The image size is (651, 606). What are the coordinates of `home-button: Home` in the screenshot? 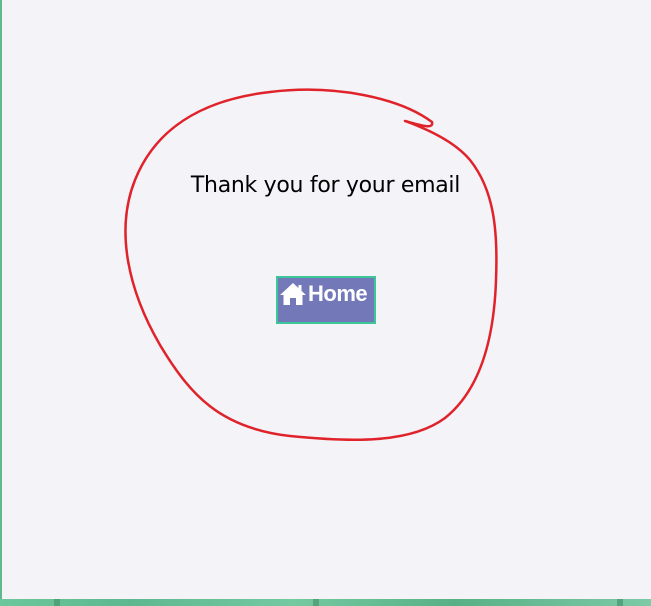 It's located at (326, 300).